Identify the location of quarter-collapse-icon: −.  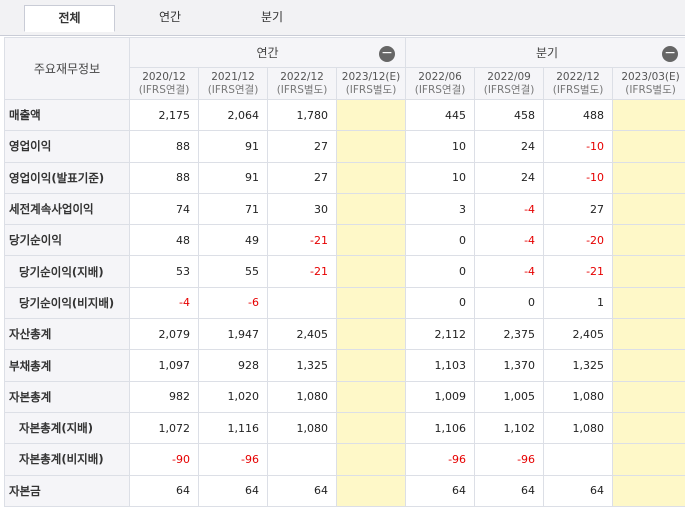
(670, 54).